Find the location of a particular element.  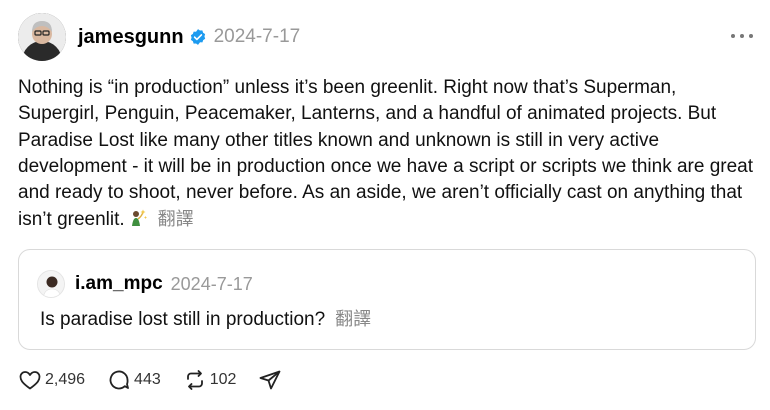

comment-count: 443 is located at coordinates (147, 379).